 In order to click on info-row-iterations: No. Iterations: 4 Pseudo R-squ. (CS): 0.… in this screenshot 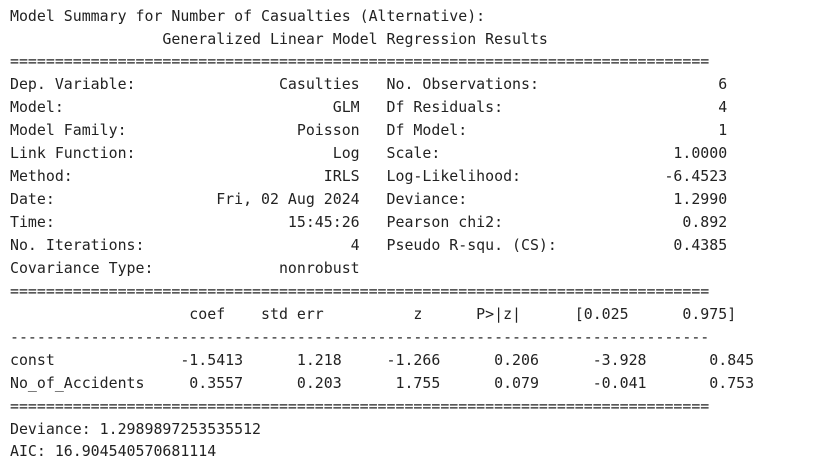, I will do `click(369, 245)`.